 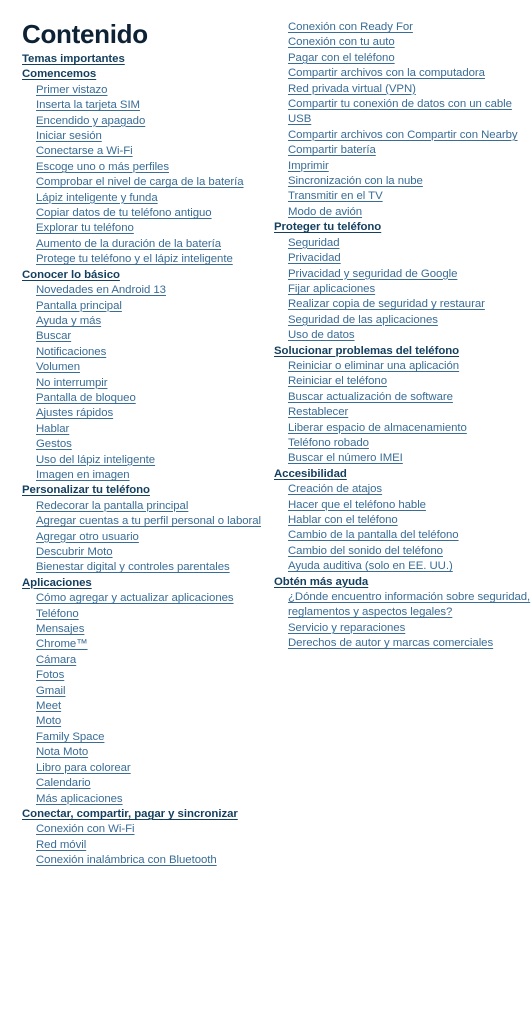 What do you see at coordinates (403, 628) in the screenshot?
I see `toc-link-servicio-y-reparaciones: Servicio y reparaciones` at bounding box center [403, 628].